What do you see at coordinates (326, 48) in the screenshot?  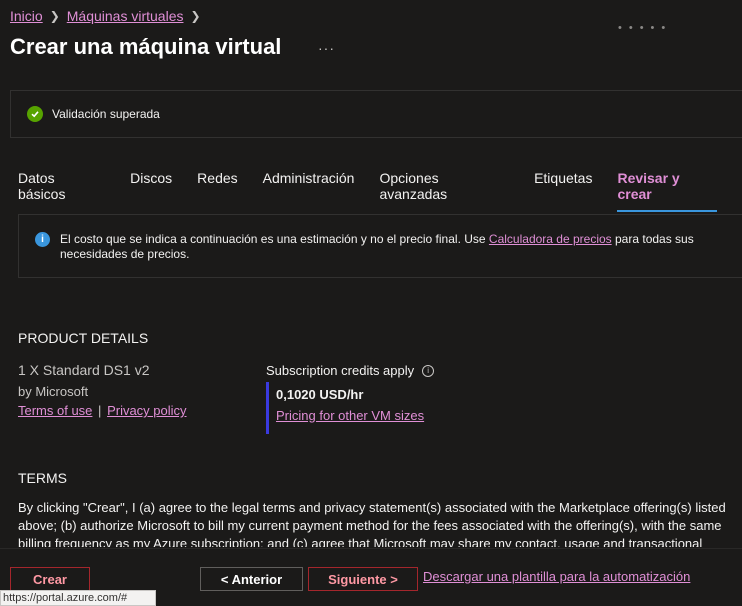 I see `more-options-icon: ···` at bounding box center [326, 48].